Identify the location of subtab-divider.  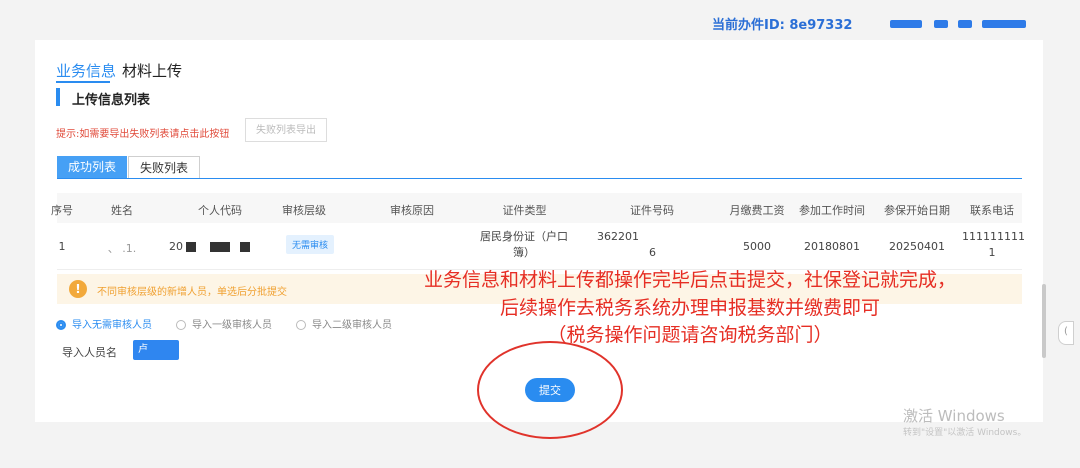
(539, 178).